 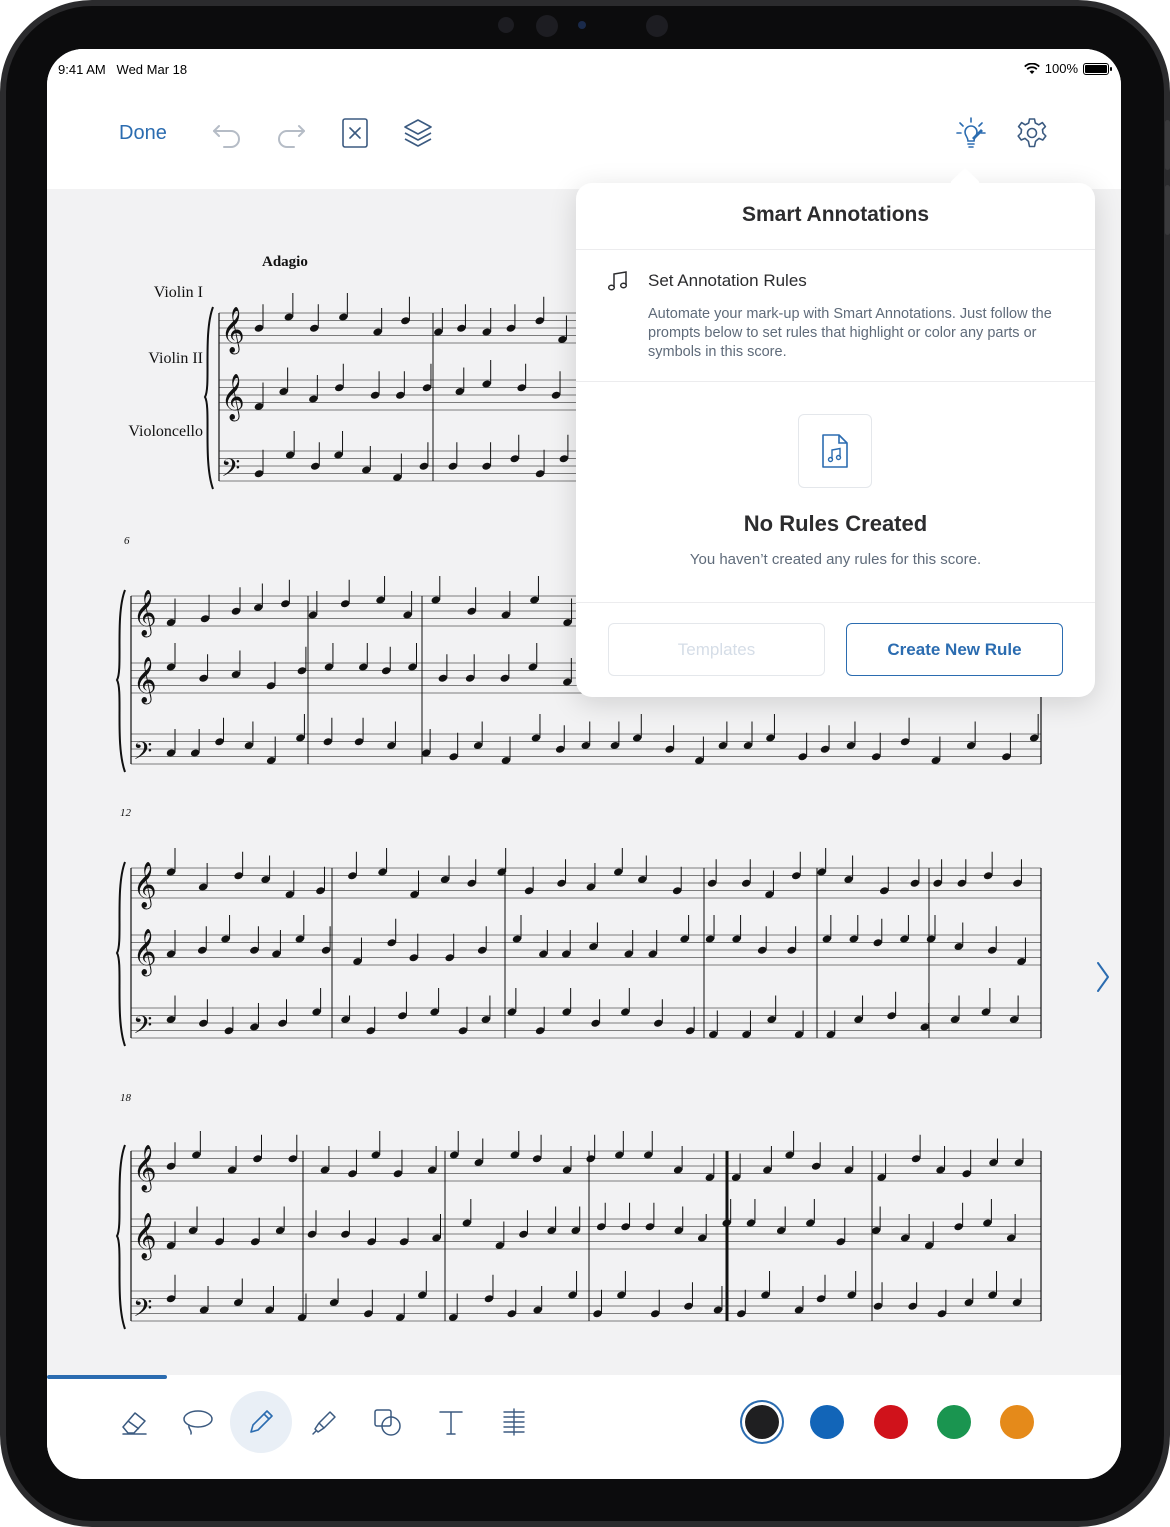 I want to click on battery-percent: 100%, so click(x=1061, y=68).